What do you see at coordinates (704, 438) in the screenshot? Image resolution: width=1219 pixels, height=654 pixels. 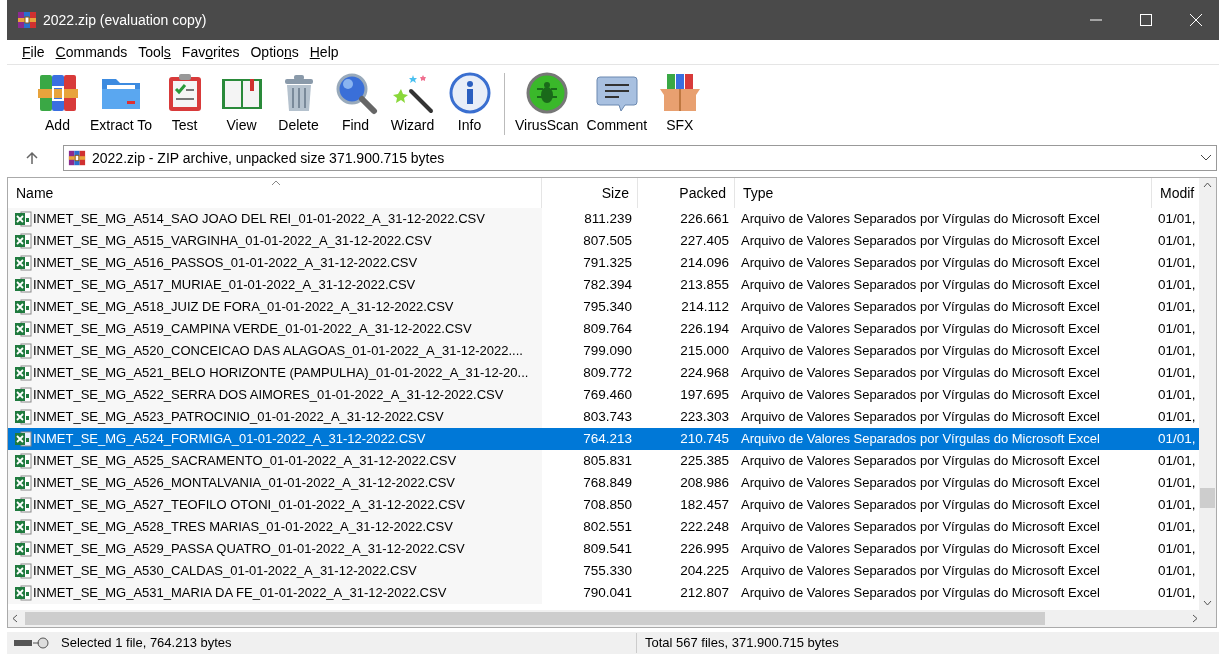 I see `packed-size: 210.745` at bounding box center [704, 438].